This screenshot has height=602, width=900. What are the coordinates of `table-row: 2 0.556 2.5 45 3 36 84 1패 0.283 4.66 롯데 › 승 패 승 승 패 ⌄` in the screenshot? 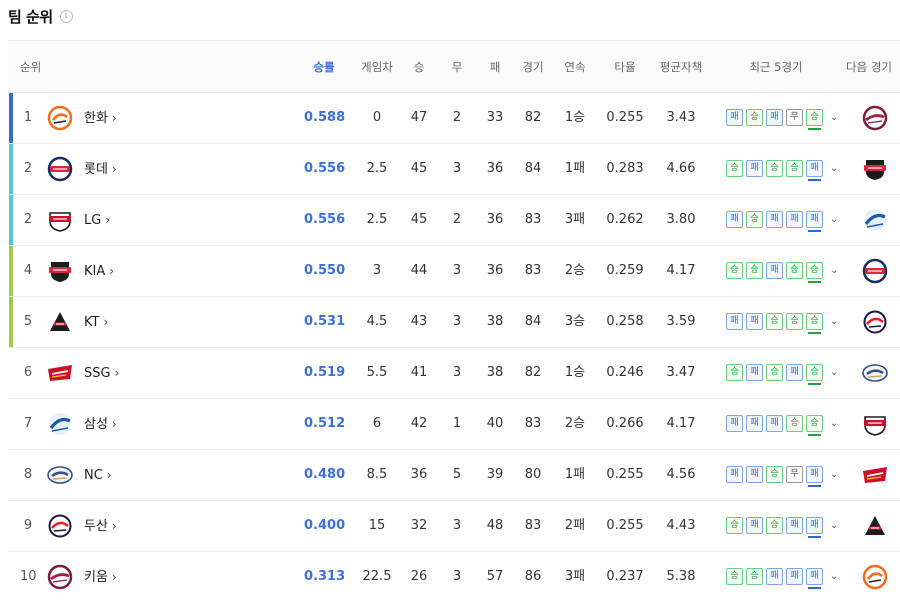 It's located at (454, 169).